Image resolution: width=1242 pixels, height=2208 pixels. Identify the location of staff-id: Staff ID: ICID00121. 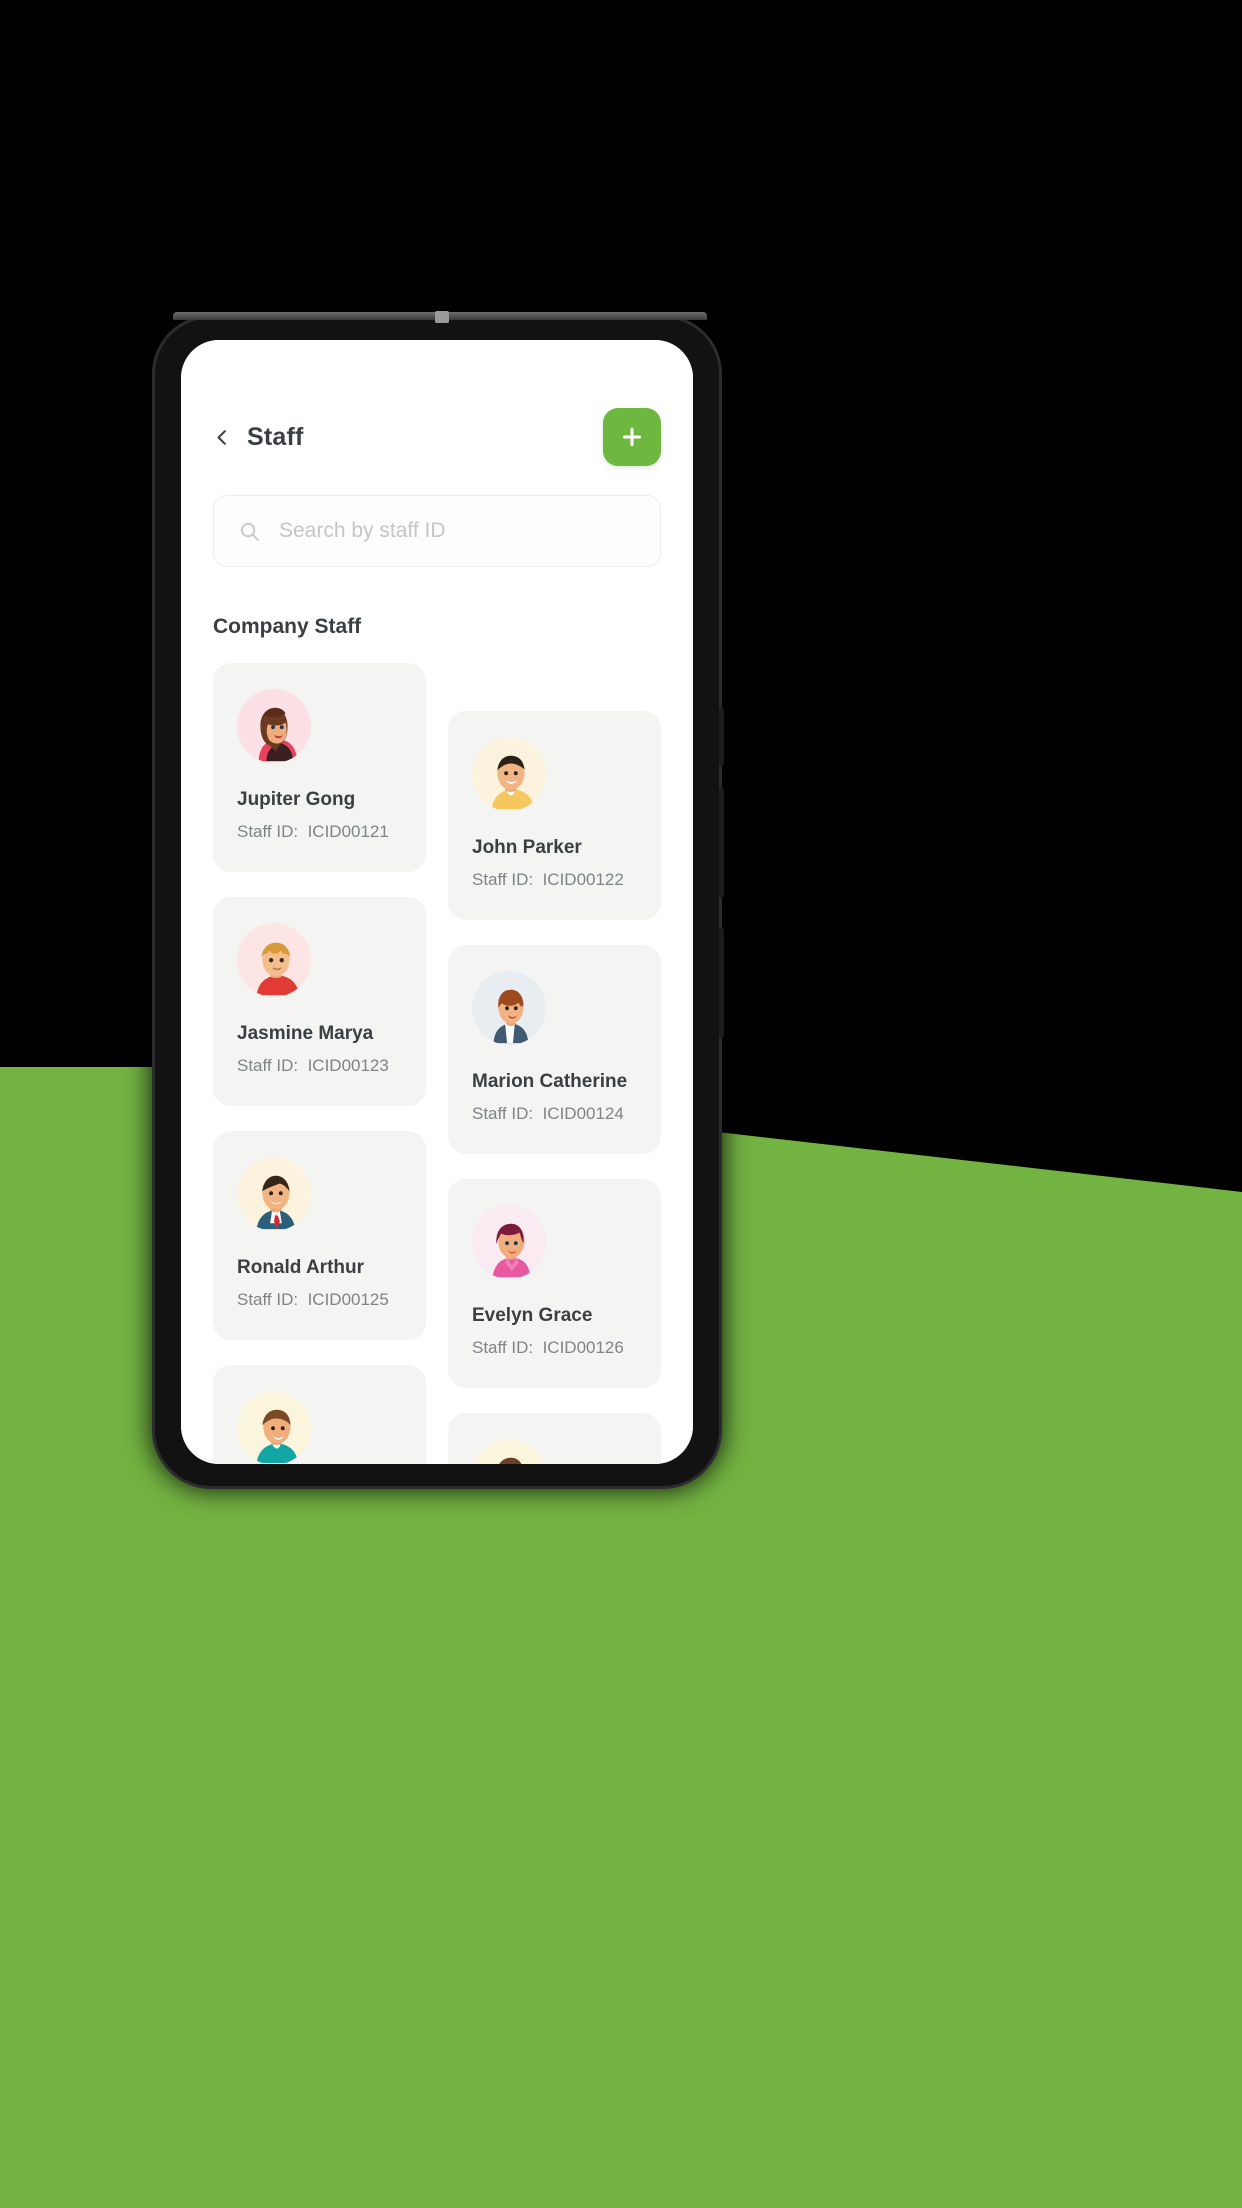
(319, 832).